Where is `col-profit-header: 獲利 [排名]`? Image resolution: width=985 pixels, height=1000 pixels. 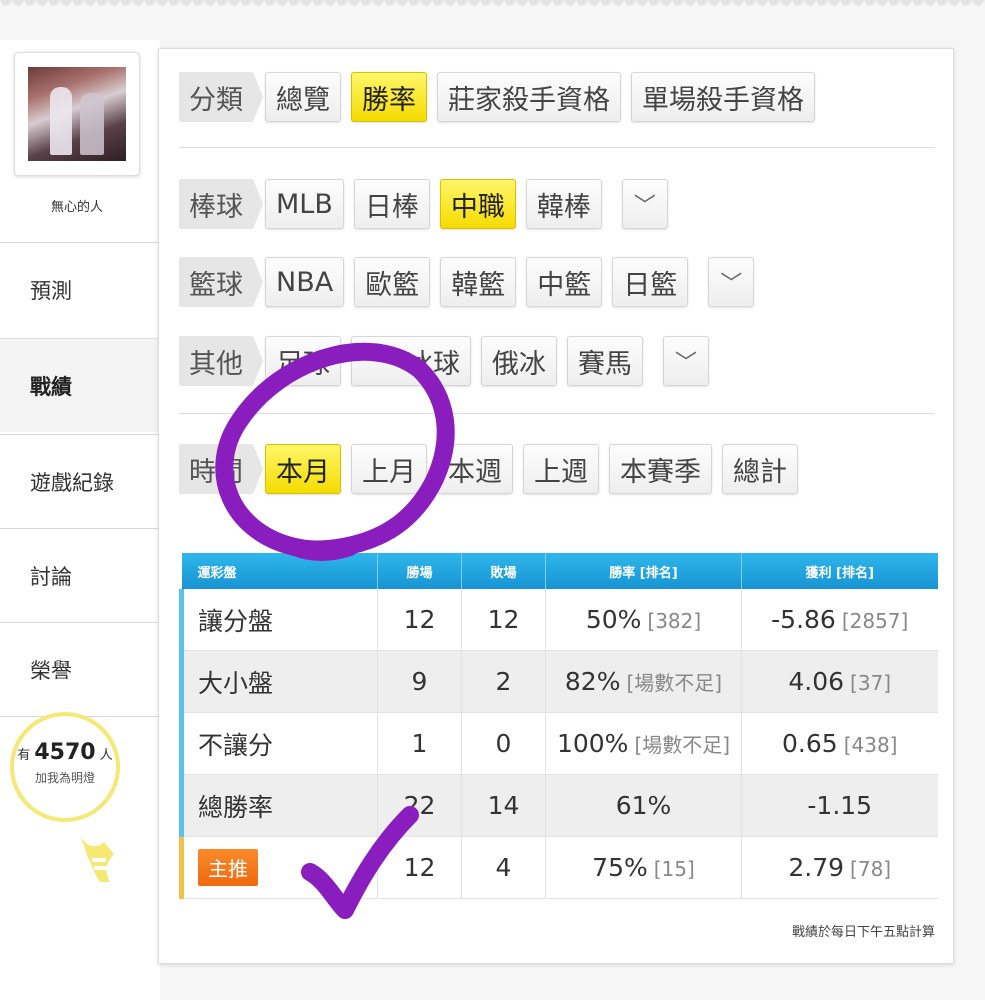 col-profit-header: 獲利 [排名] is located at coordinates (839, 571).